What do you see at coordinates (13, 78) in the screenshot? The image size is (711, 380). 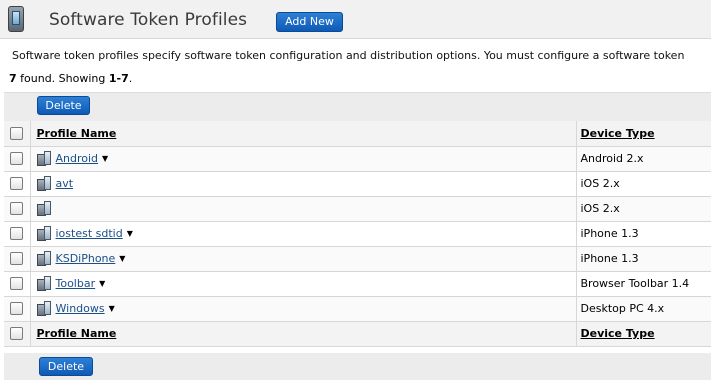 I see `result-count: 7` at bounding box center [13, 78].